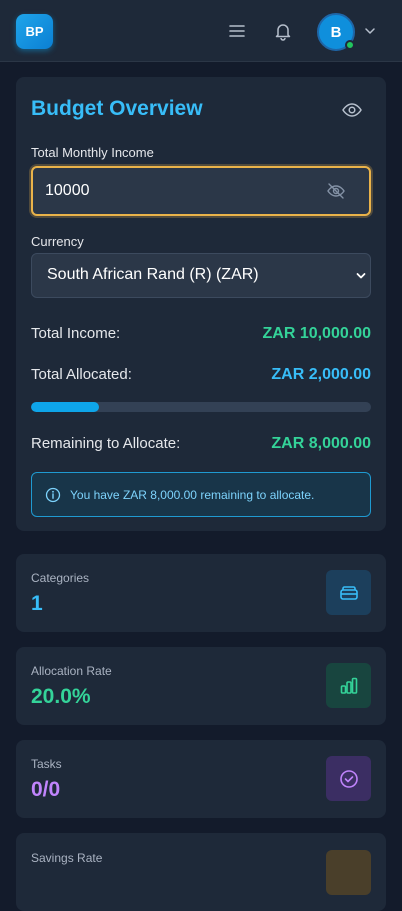  Describe the element at coordinates (92, 152) in the screenshot. I see `income-label: Total Monthly Income` at that location.